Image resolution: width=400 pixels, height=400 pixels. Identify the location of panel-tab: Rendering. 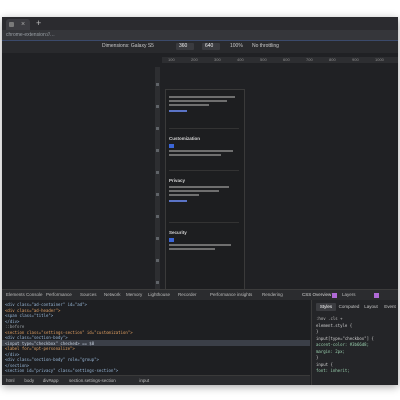
(272, 295).